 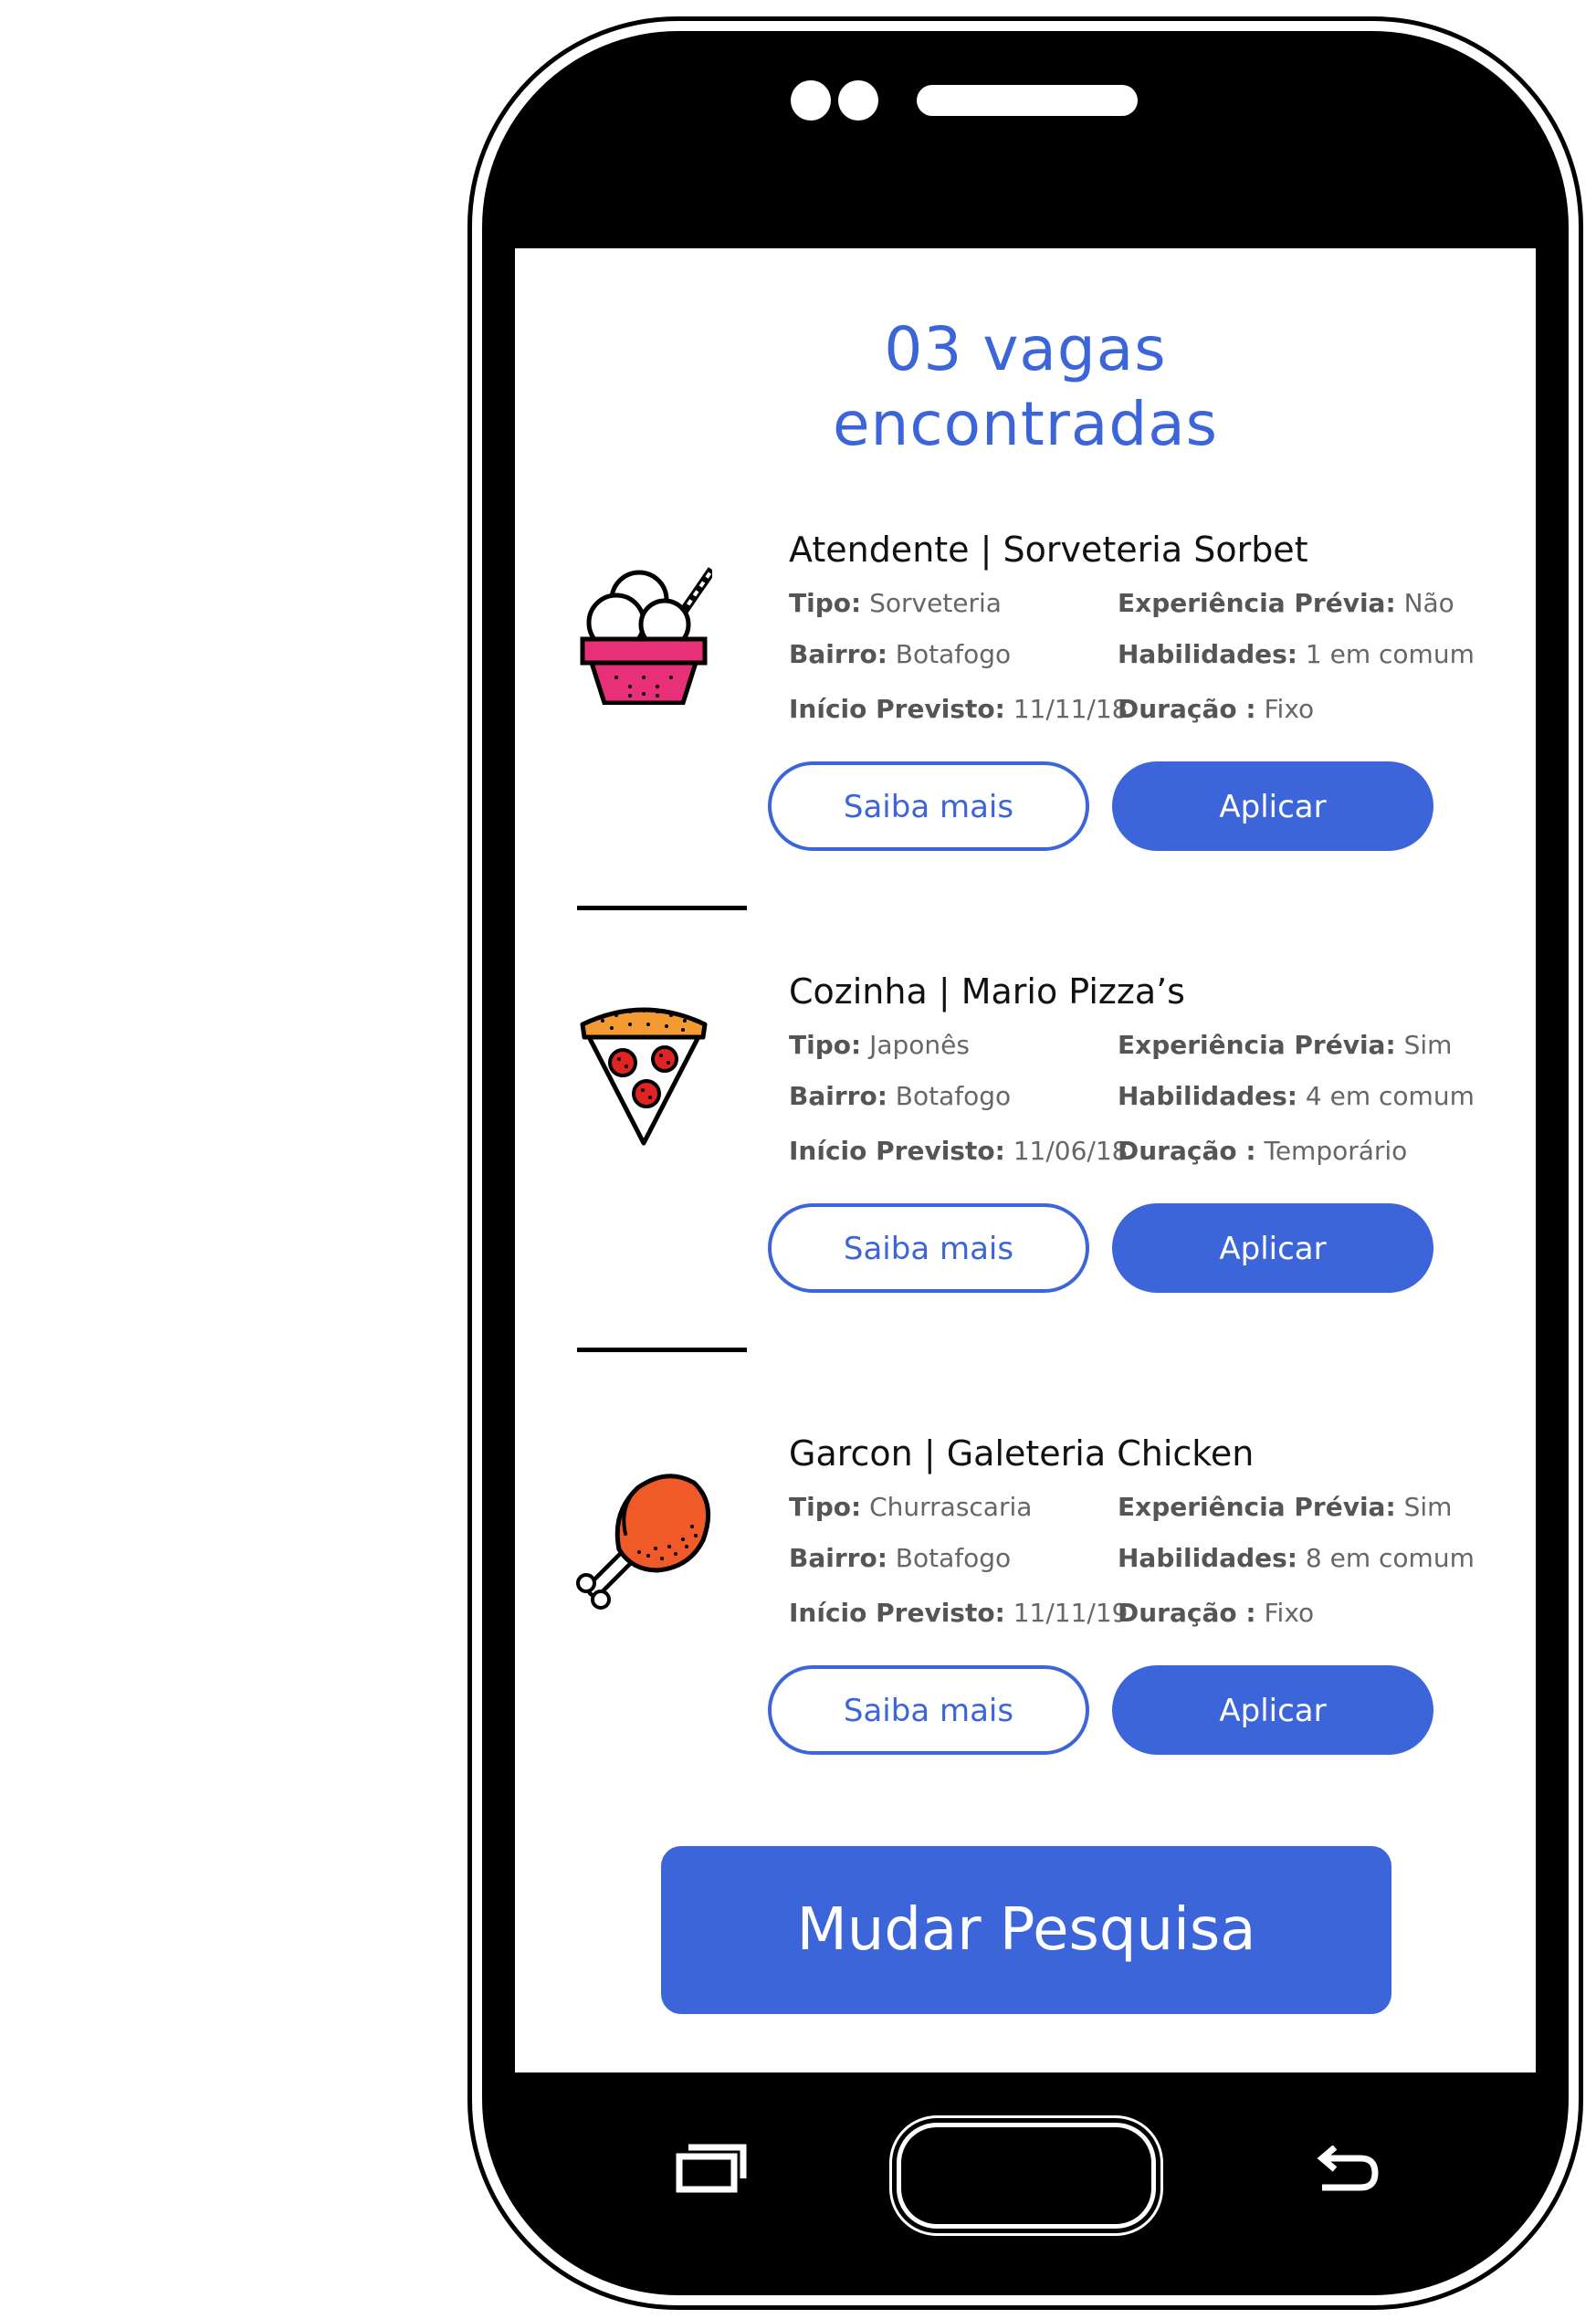 What do you see at coordinates (1025, 387) in the screenshot?
I see `page-title: 03 vagas encontradas` at bounding box center [1025, 387].